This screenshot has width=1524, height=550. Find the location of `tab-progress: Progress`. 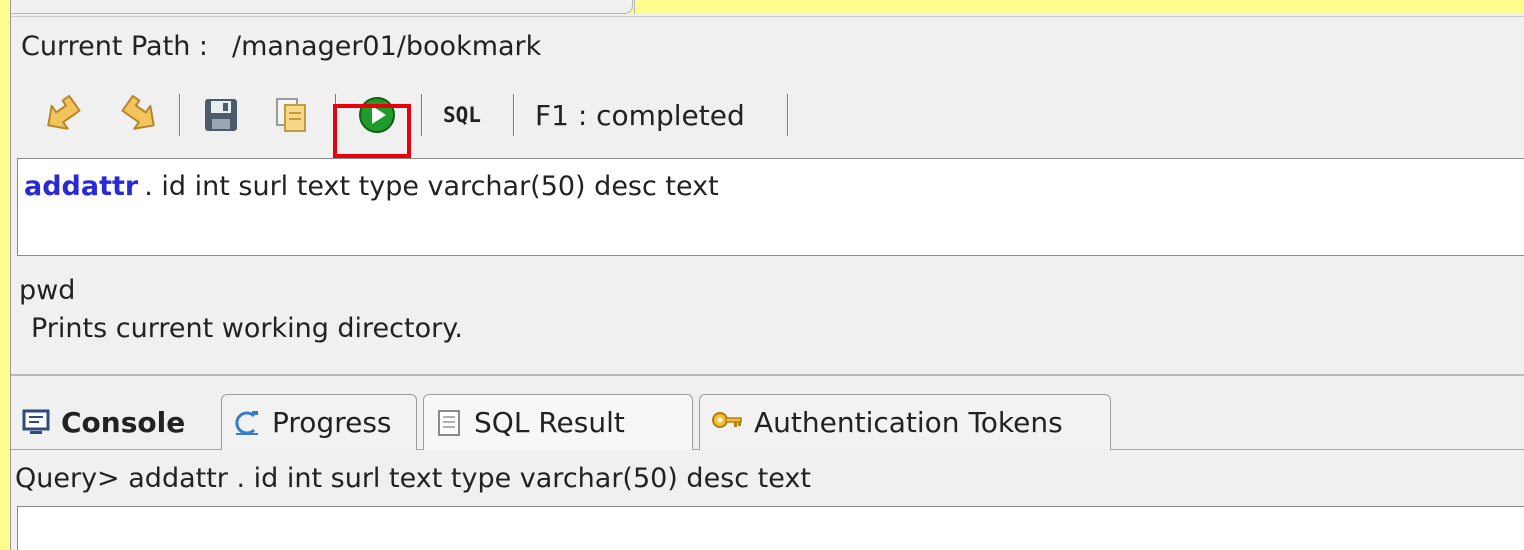

tab-progress: Progress is located at coordinates (319, 422).